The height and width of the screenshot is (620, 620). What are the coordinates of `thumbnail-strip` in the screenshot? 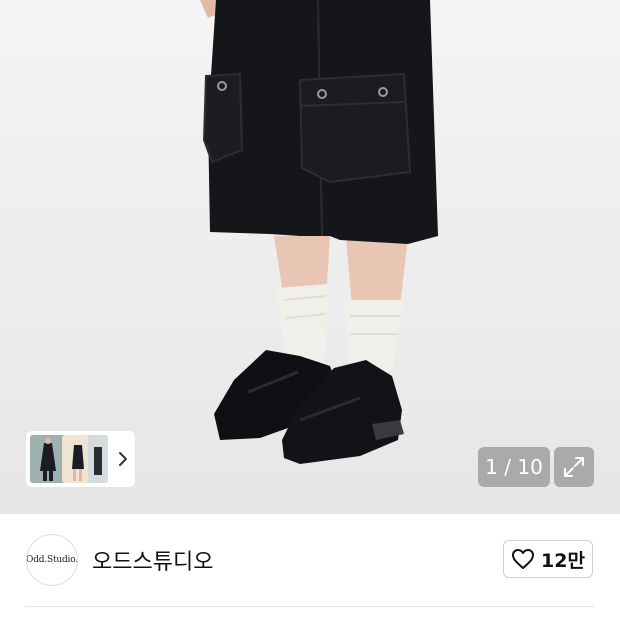 It's located at (80, 459).